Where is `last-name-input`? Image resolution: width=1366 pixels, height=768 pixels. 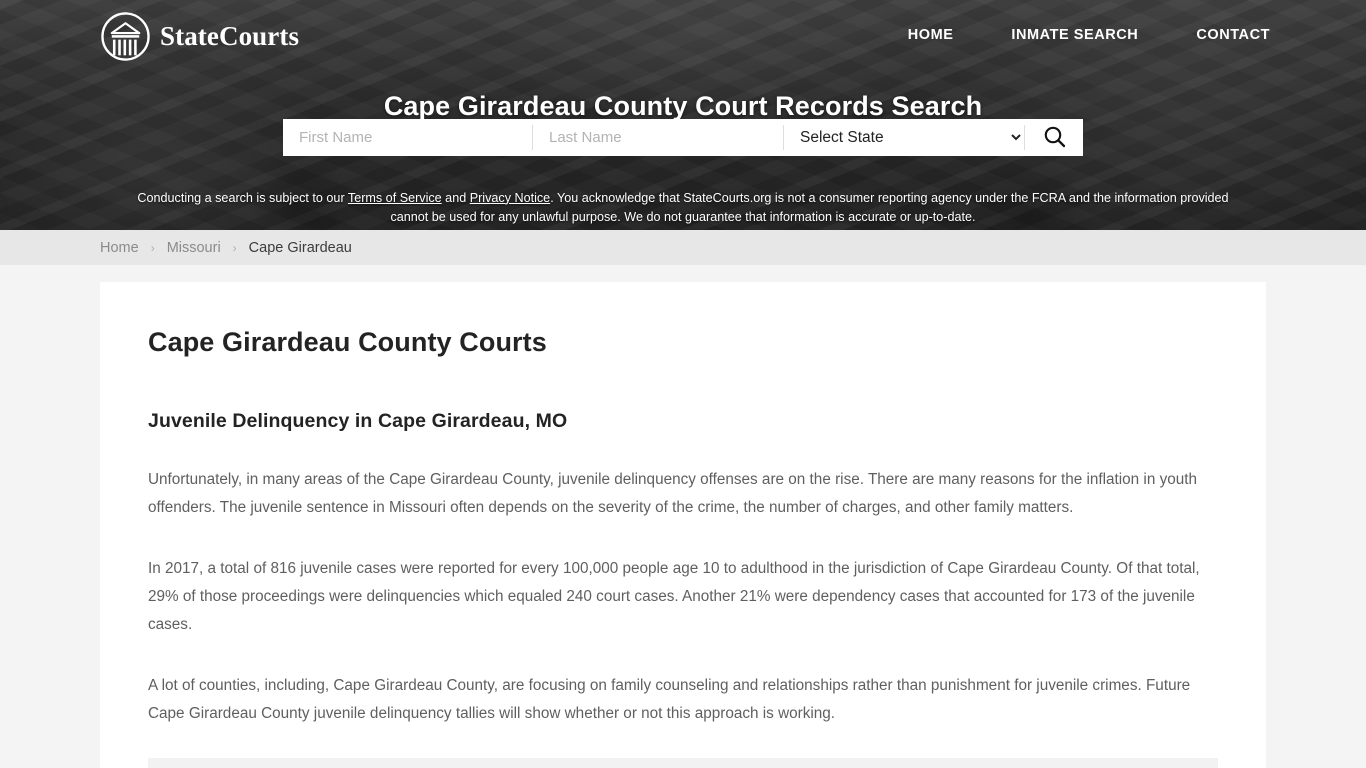 last-name-input is located at coordinates (658, 137).